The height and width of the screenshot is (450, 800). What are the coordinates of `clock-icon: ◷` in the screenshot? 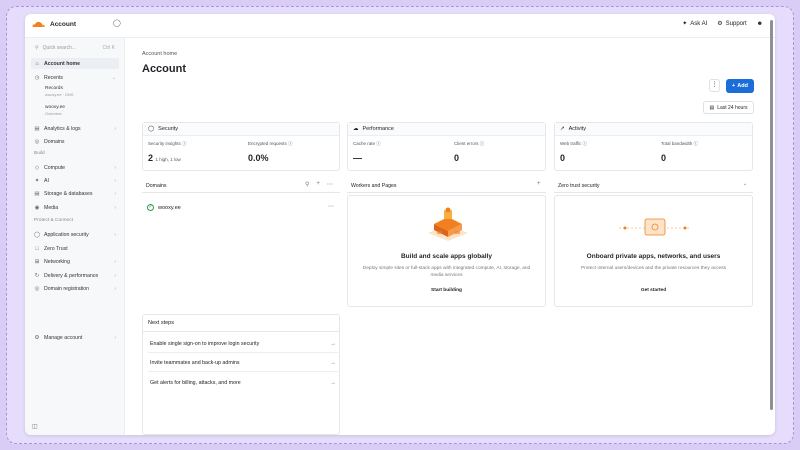 It's located at (37, 77).